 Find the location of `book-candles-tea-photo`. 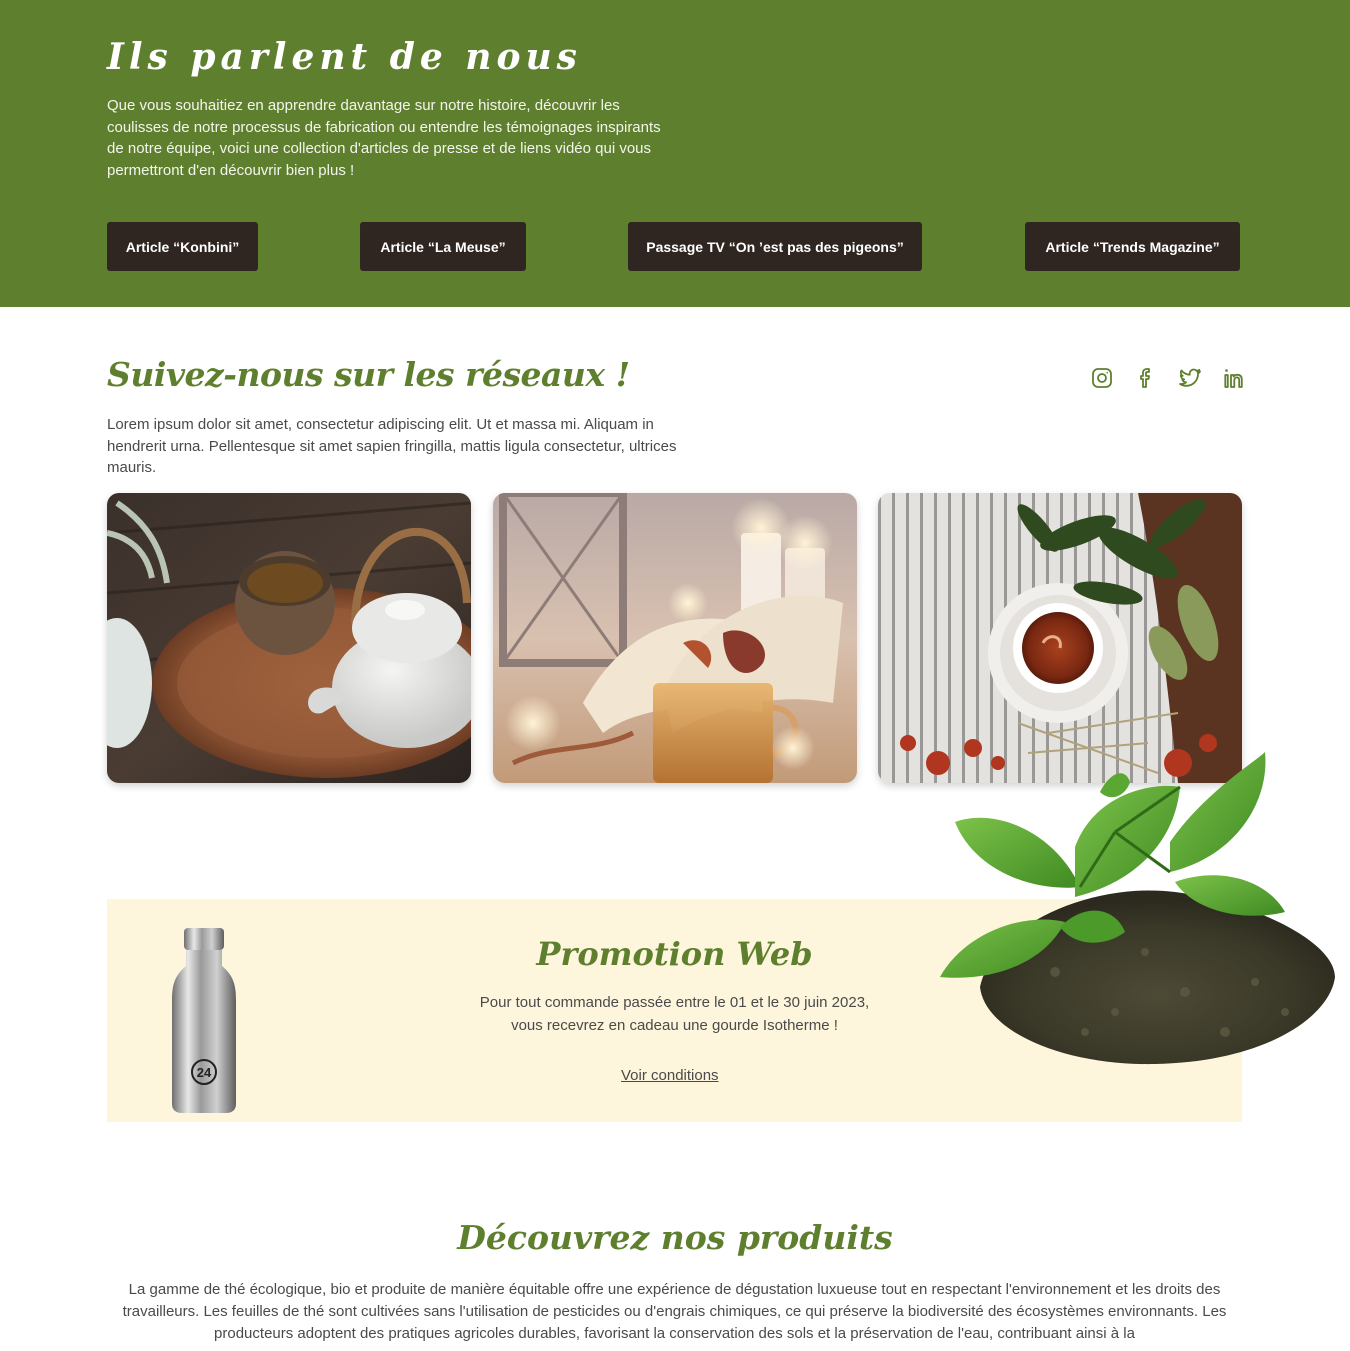

book-candles-tea-photo is located at coordinates (675, 638).